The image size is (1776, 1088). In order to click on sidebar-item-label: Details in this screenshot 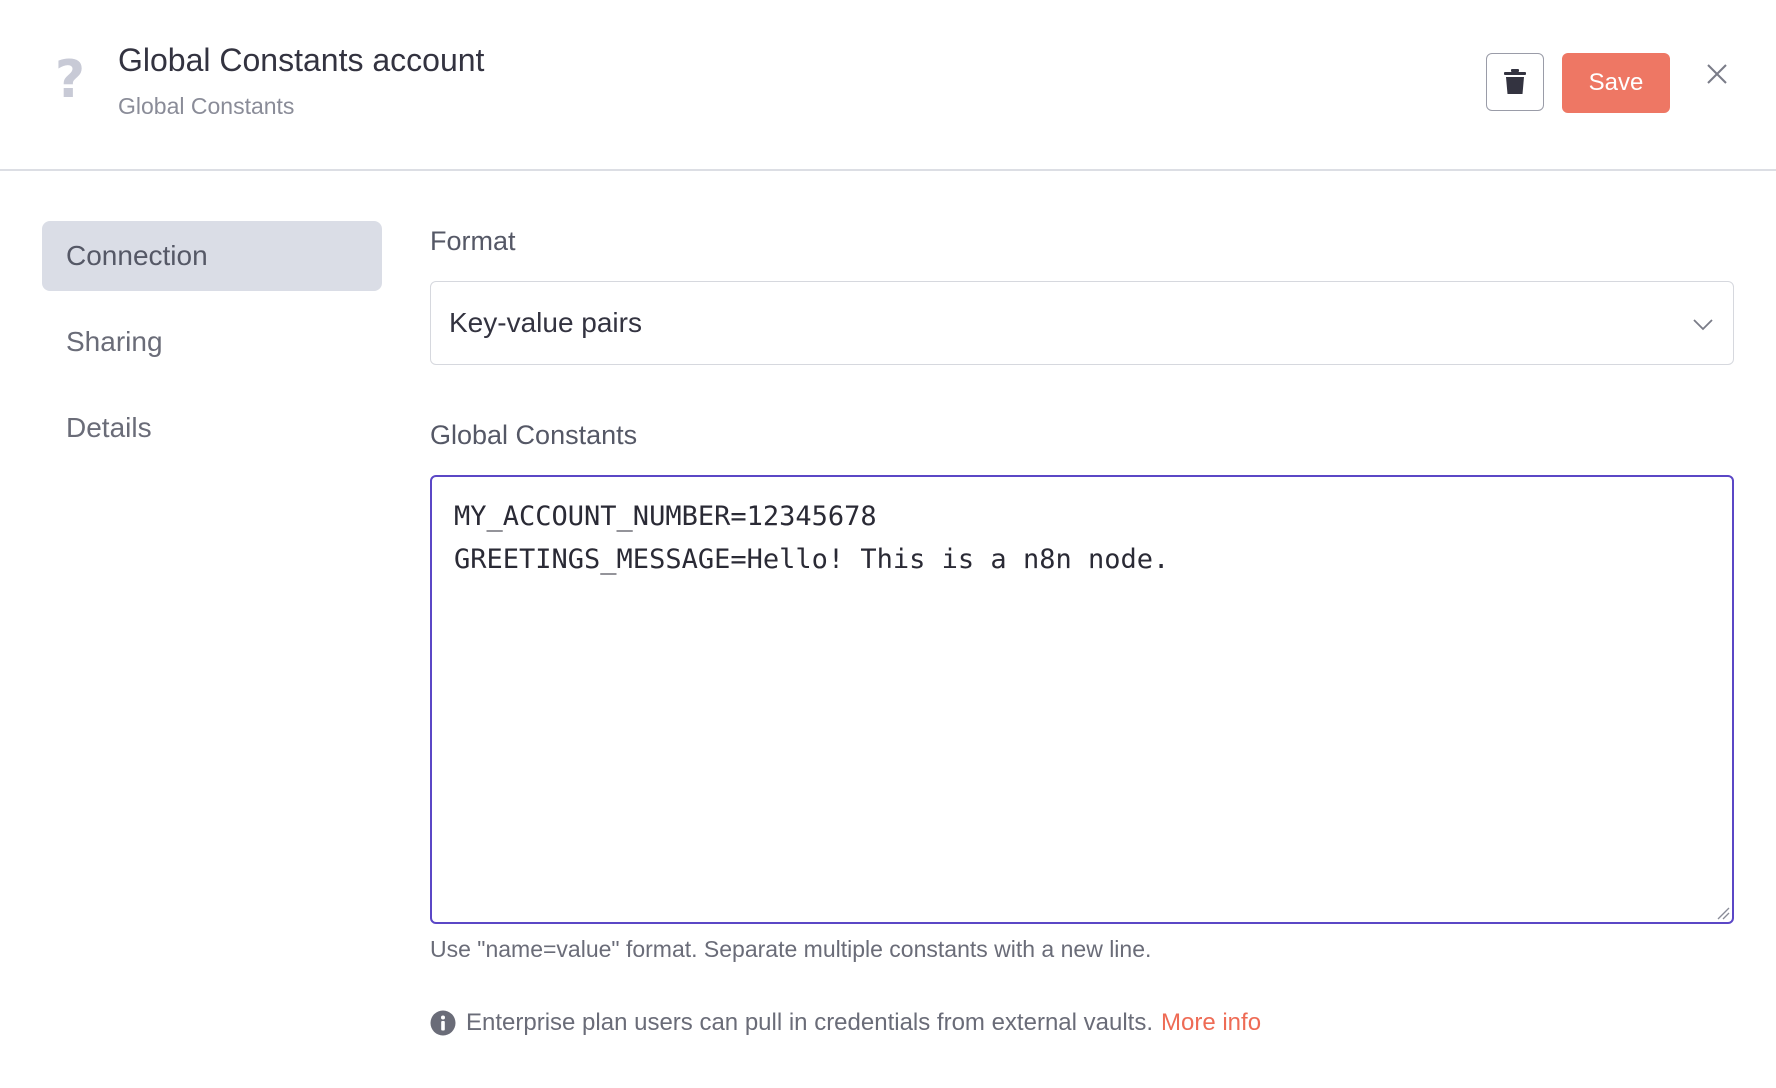, I will do `click(109, 427)`.